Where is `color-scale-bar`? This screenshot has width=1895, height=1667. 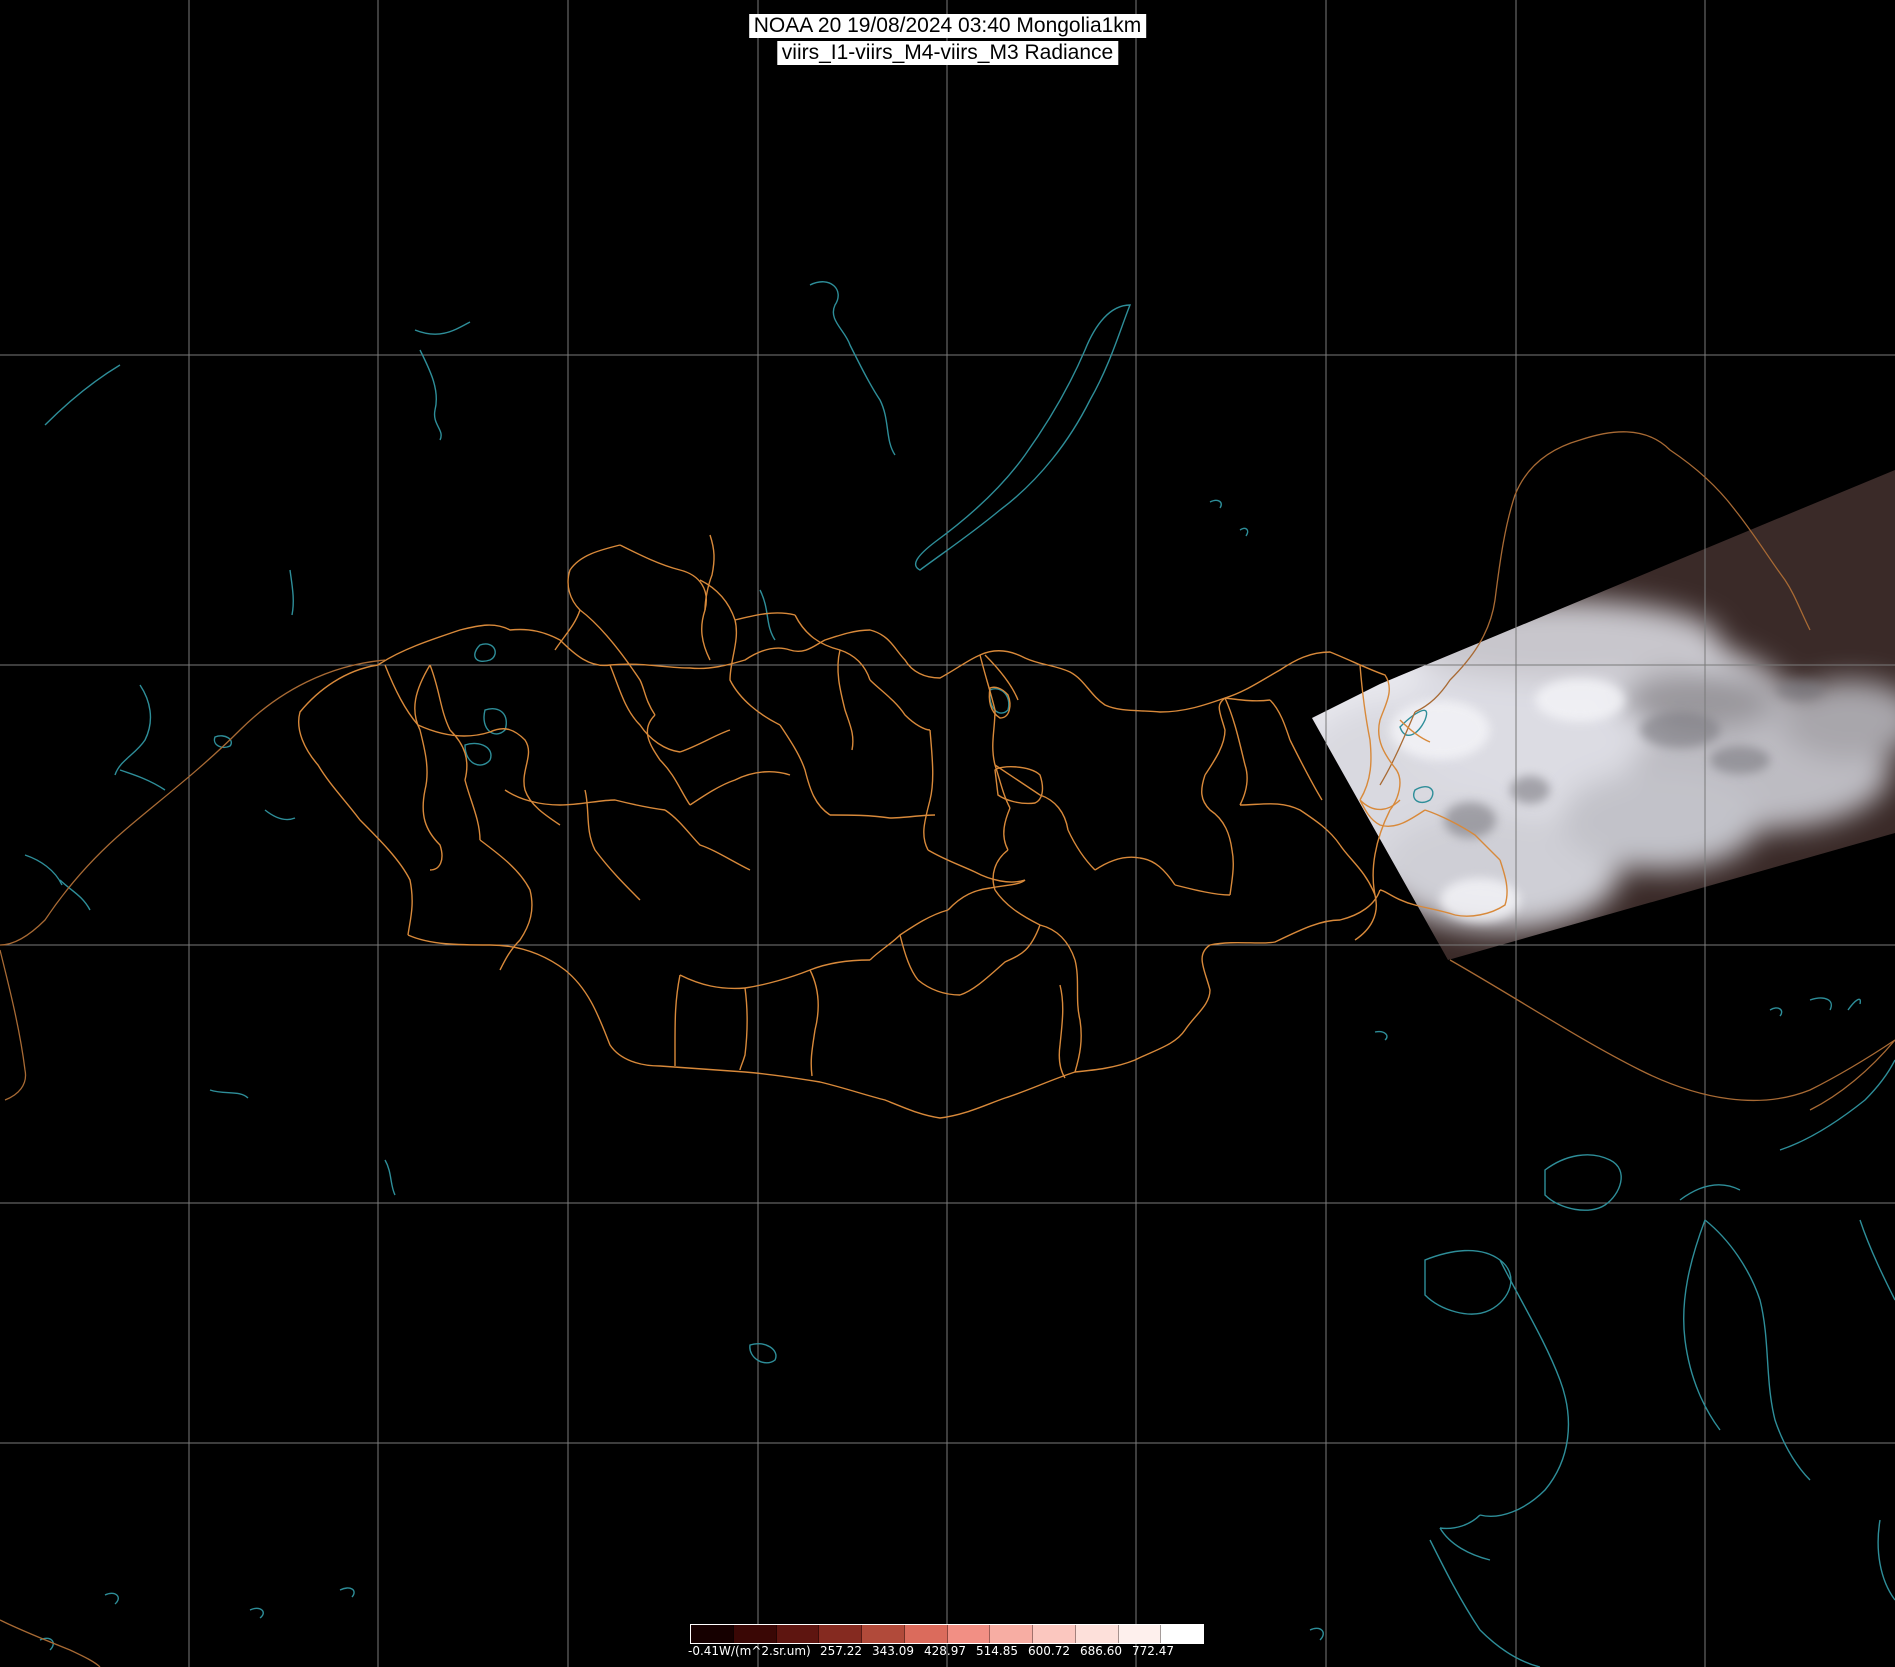 color-scale-bar is located at coordinates (947, 1634).